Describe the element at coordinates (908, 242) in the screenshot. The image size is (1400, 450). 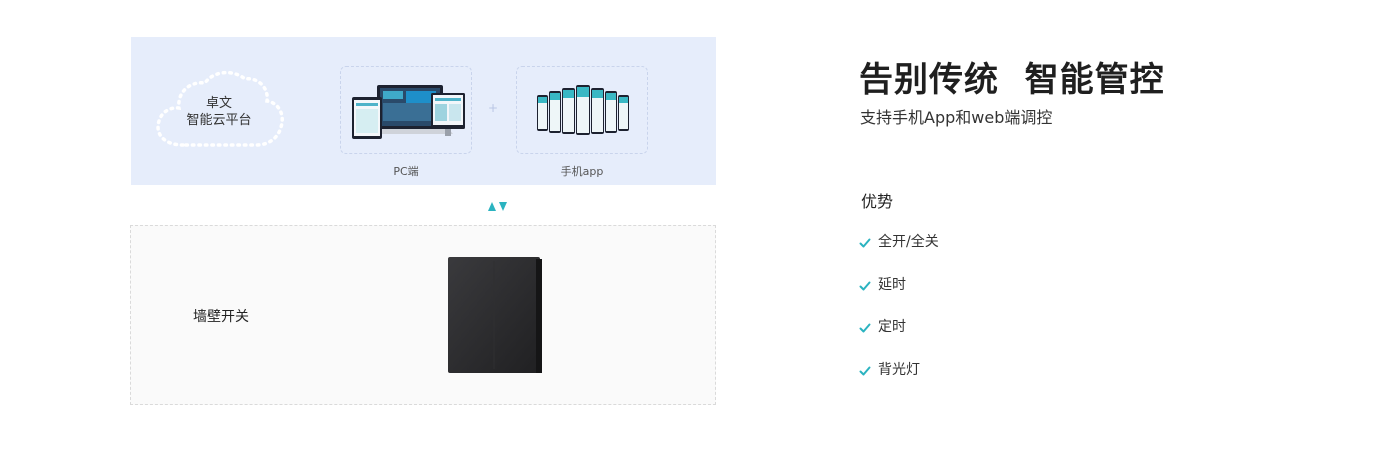
I see `feature-label: 全开/全关` at that location.